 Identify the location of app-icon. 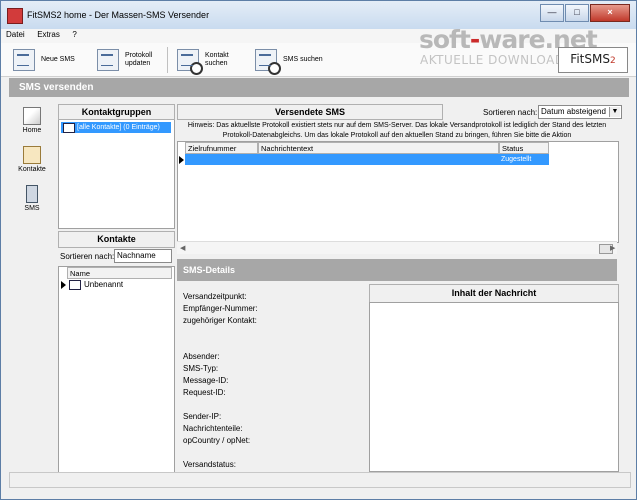
(15, 16).